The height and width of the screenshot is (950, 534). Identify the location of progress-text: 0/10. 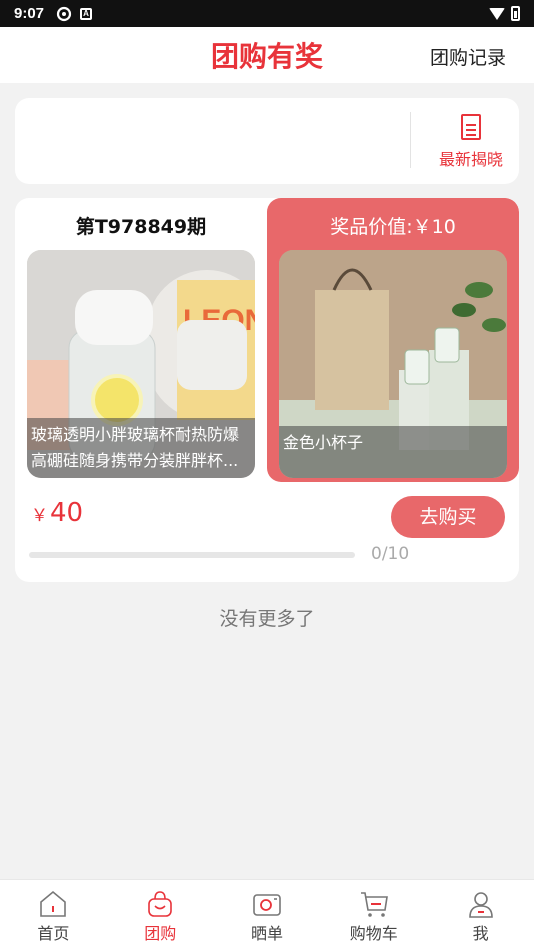
(390, 554).